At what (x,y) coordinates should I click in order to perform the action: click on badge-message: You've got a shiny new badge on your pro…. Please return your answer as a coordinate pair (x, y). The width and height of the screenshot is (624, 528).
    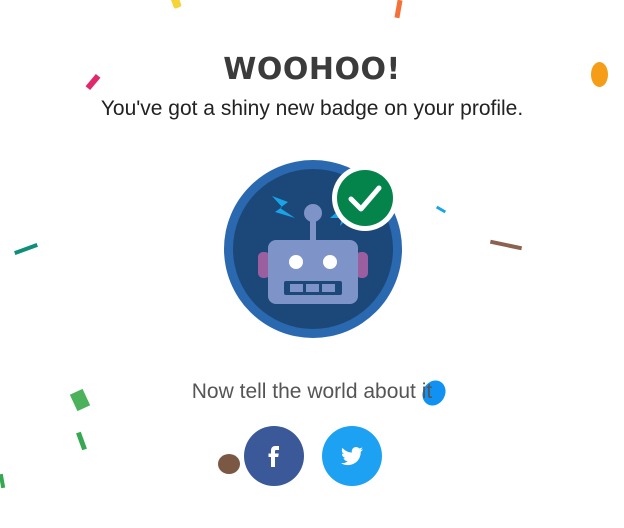
    Looking at the image, I should click on (312, 108).